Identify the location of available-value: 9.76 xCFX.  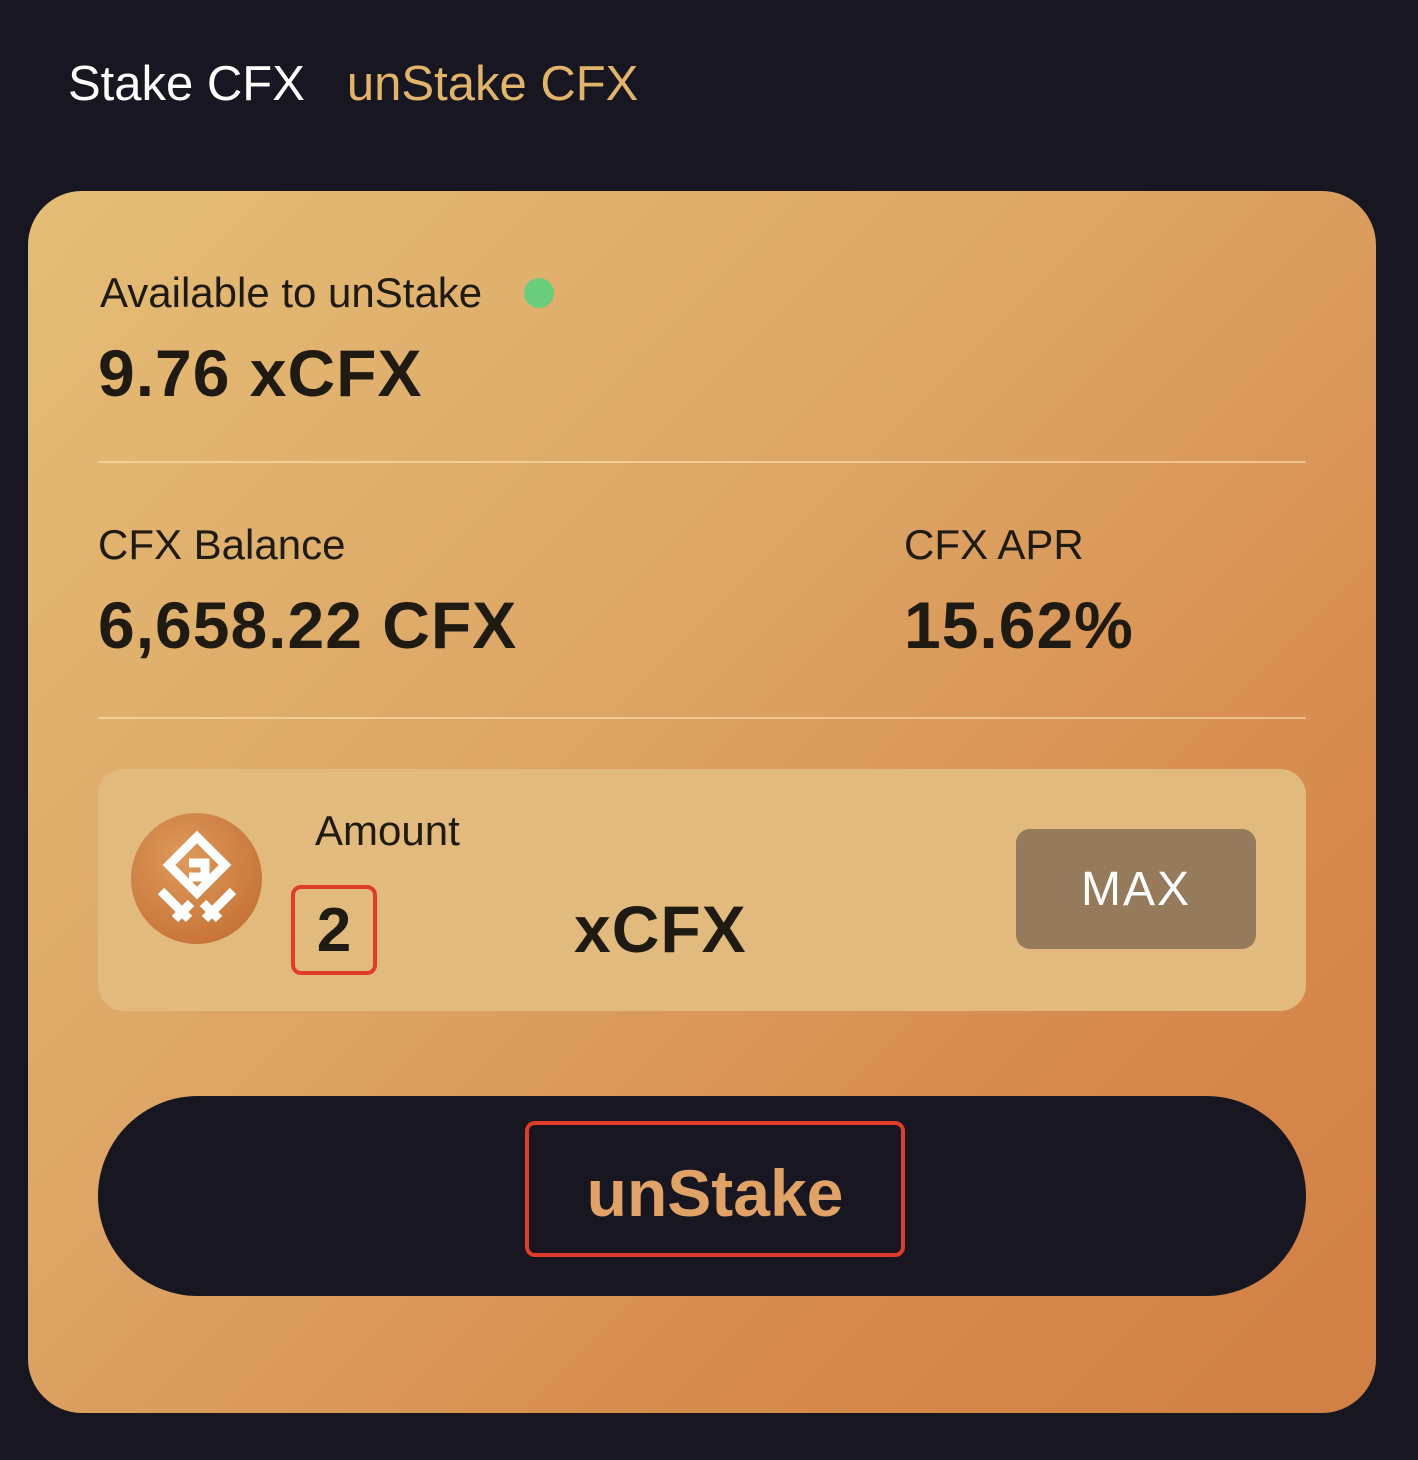
(260, 373).